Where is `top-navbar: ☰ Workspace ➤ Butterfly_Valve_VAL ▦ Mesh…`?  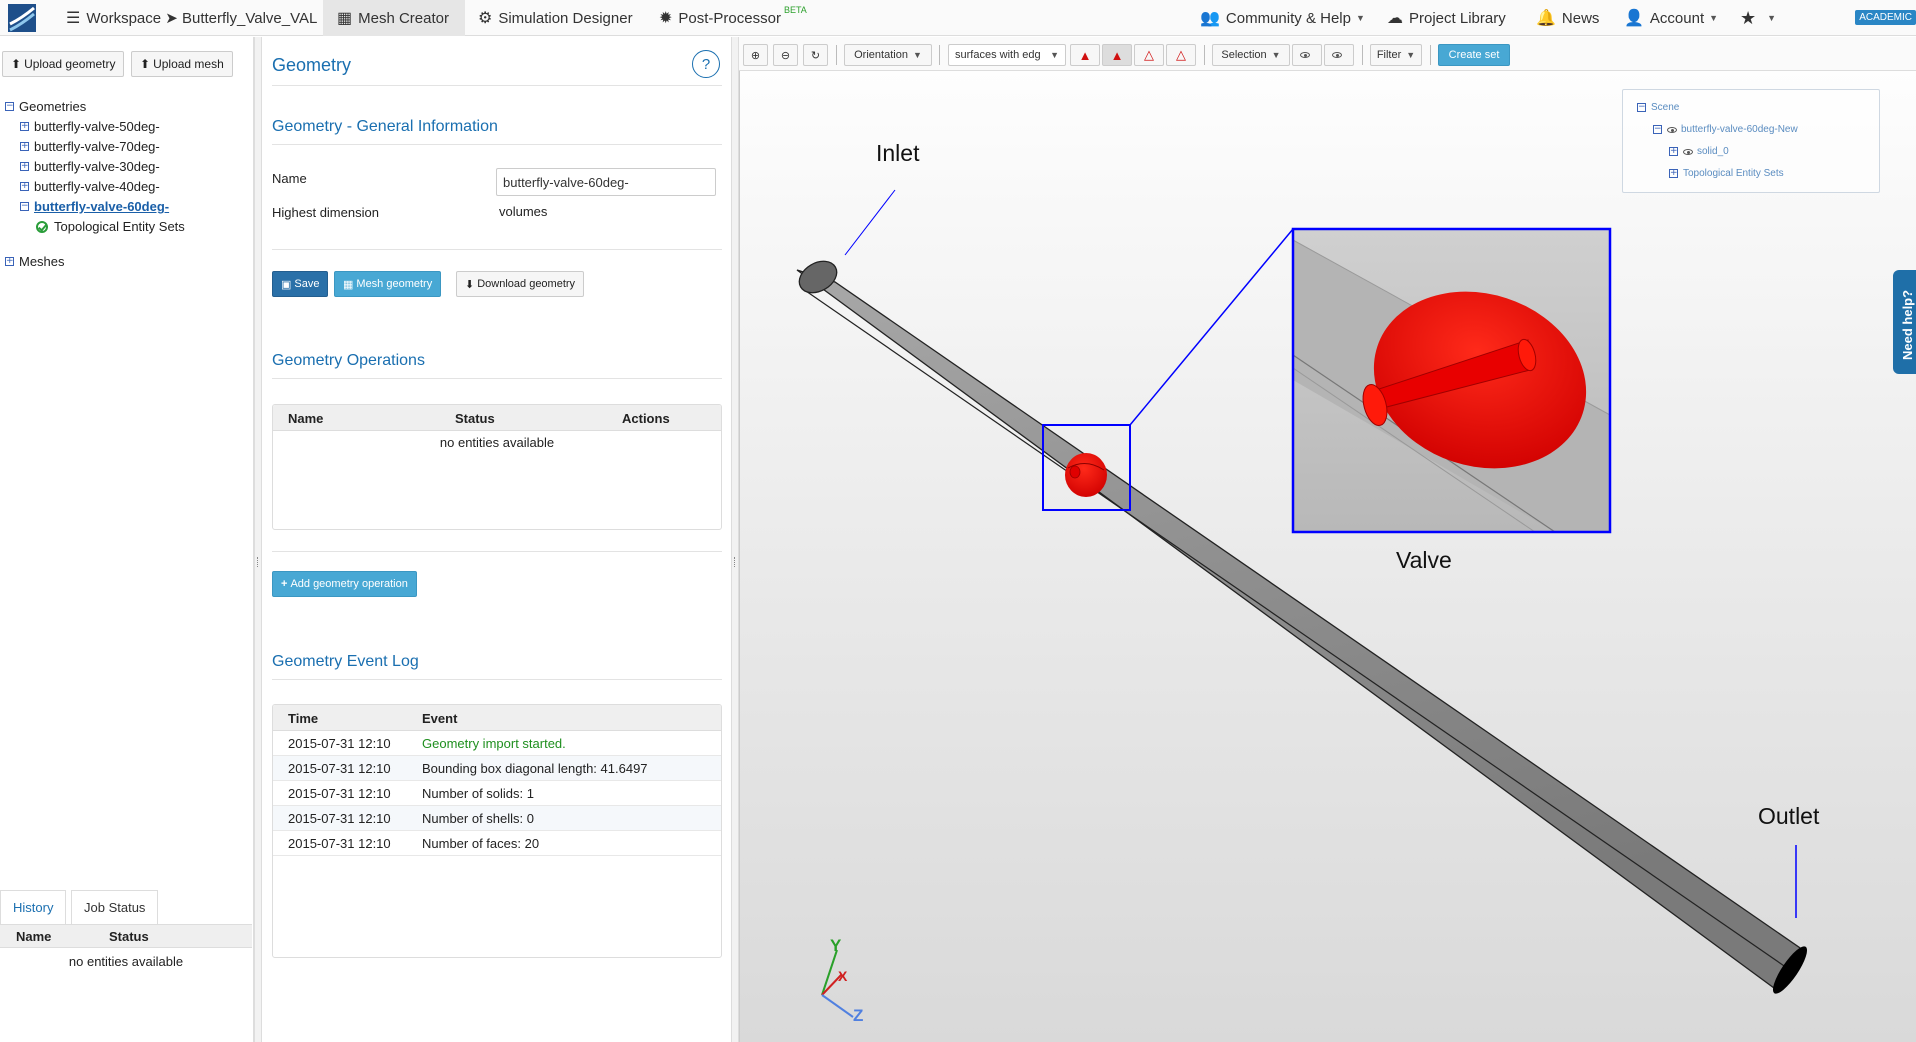
top-navbar: ☰ Workspace ➤ Butterfly_Valve_VAL ▦ Mesh… is located at coordinates (958, 18).